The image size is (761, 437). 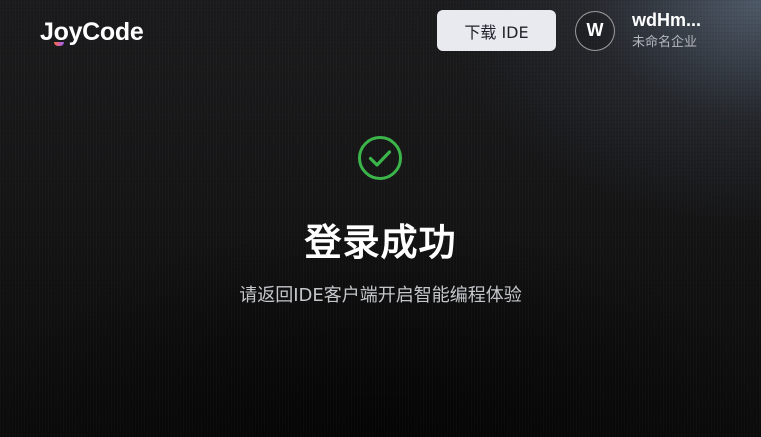 What do you see at coordinates (92, 32) in the screenshot?
I see `joycode-logo: JoyCode` at bounding box center [92, 32].